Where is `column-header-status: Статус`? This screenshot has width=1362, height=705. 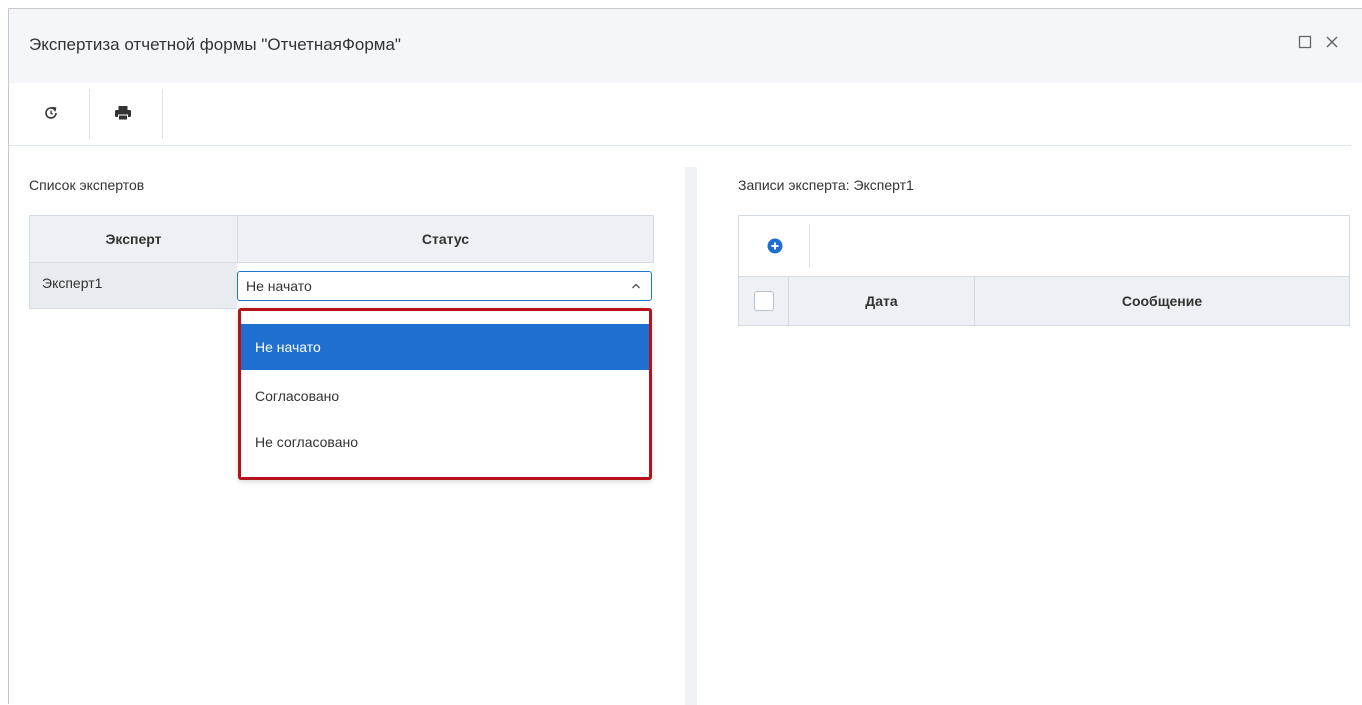
column-header-status: Статус is located at coordinates (445, 239).